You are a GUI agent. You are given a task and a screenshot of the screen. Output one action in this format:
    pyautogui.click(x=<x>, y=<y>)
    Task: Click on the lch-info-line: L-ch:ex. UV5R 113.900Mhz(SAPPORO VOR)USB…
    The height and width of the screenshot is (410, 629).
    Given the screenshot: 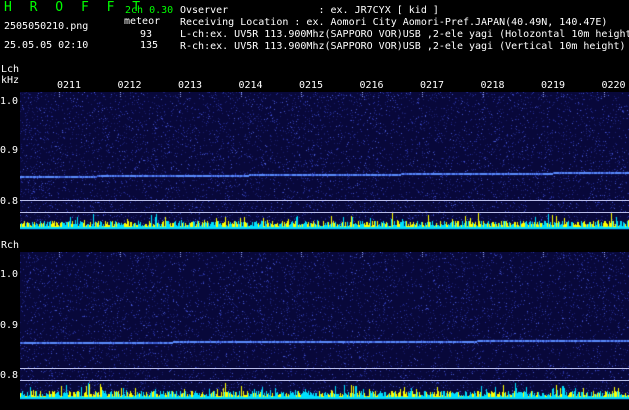 What is the action you would take?
    pyautogui.click(x=404, y=34)
    